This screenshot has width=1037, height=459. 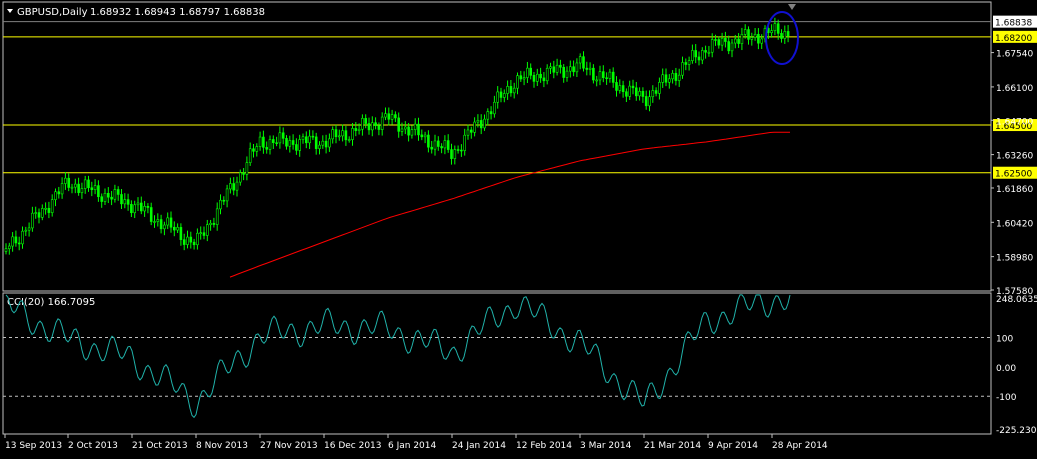 What do you see at coordinates (1006, 398) in the screenshot?
I see `cci-tick-label-3: -100` at bounding box center [1006, 398].